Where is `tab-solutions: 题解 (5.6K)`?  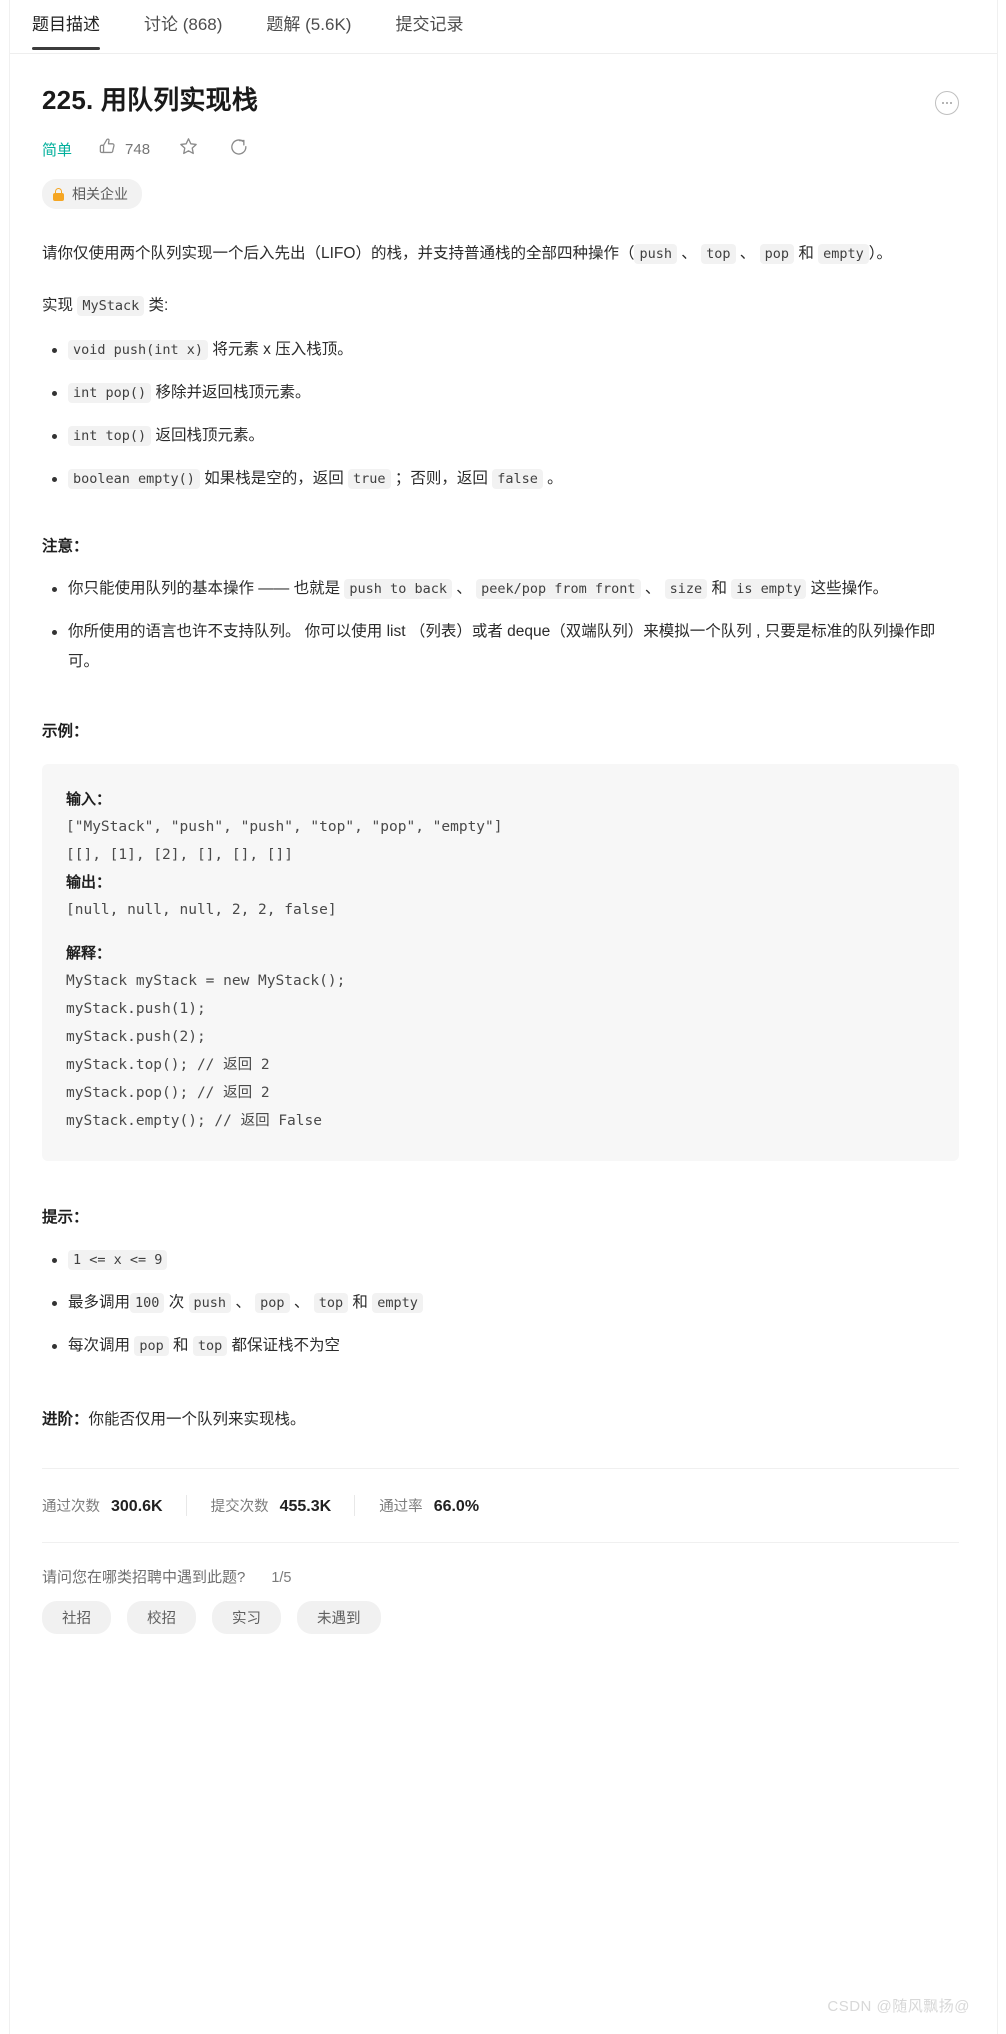 tab-solutions: 题解 (5.6K) is located at coordinates (308, 18).